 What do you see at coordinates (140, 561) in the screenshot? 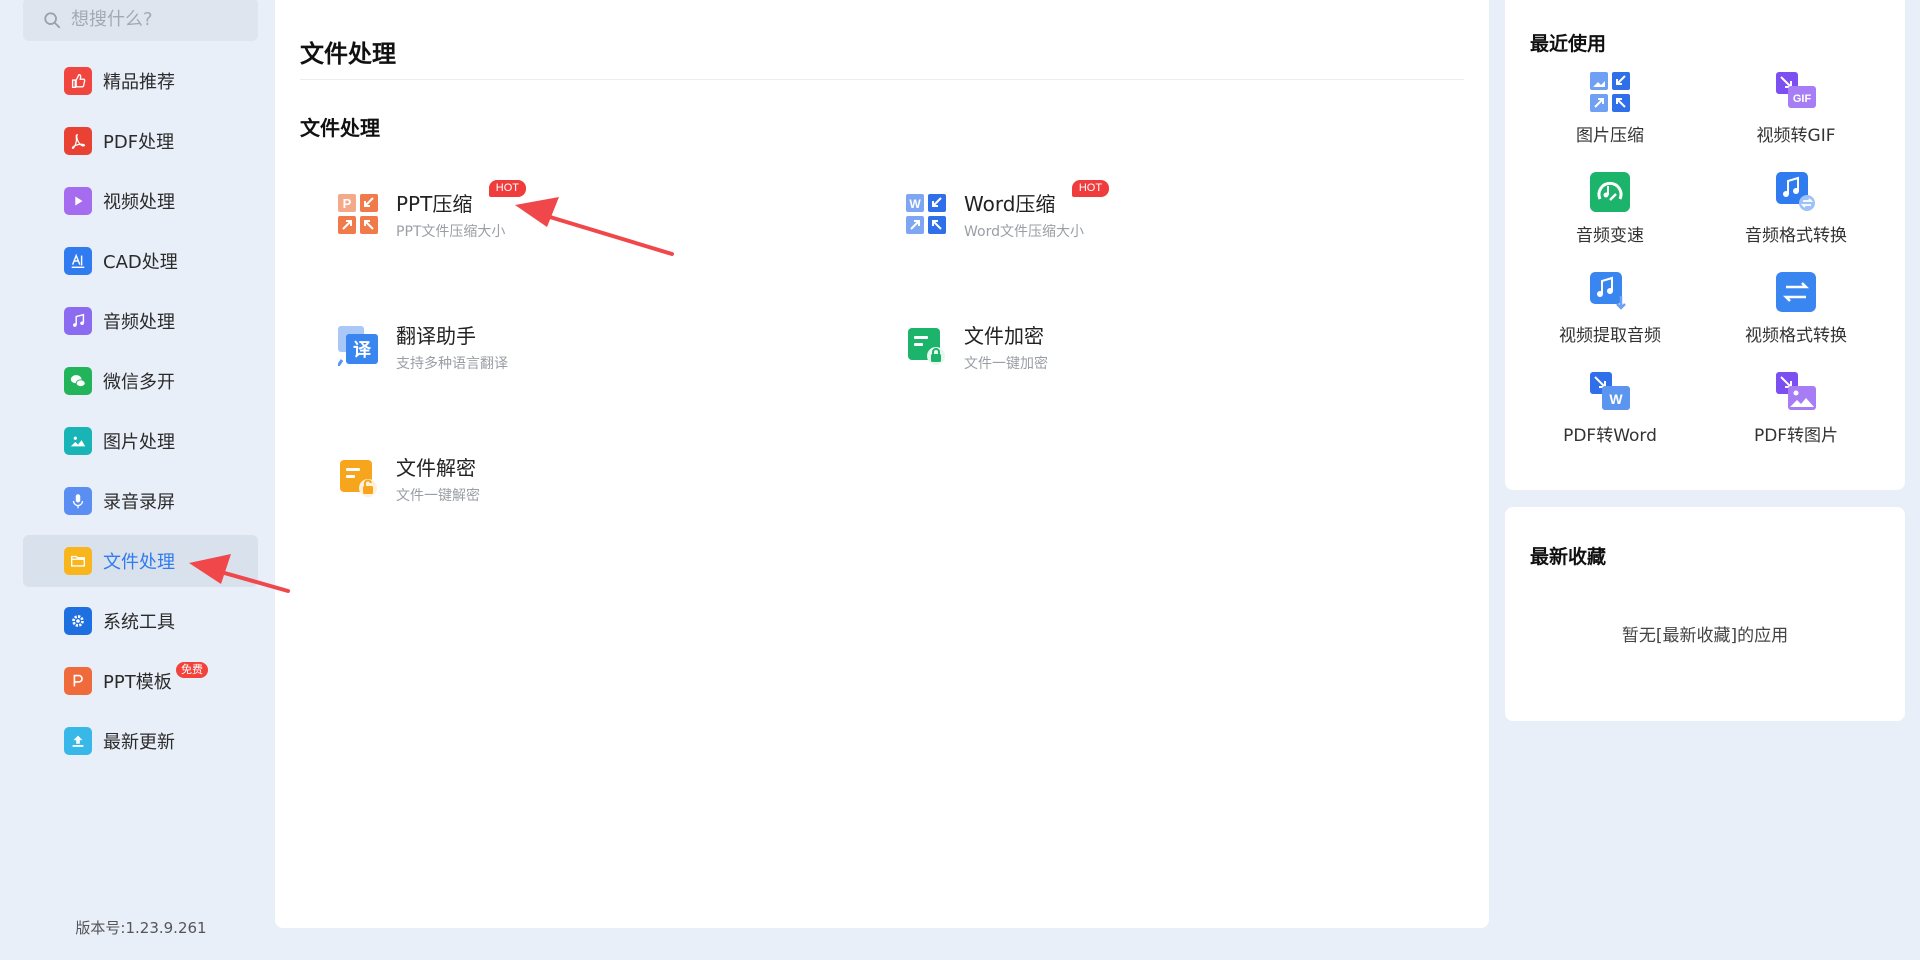
I see `sidebar-item-file: 文件处理` at bounding box center [140, 561].